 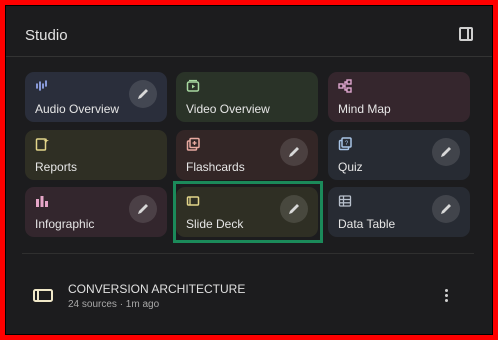 What do you see at coordinates (42, 144) in the screenshot?
I see `reports-icon` at bounding box center [42, 144].